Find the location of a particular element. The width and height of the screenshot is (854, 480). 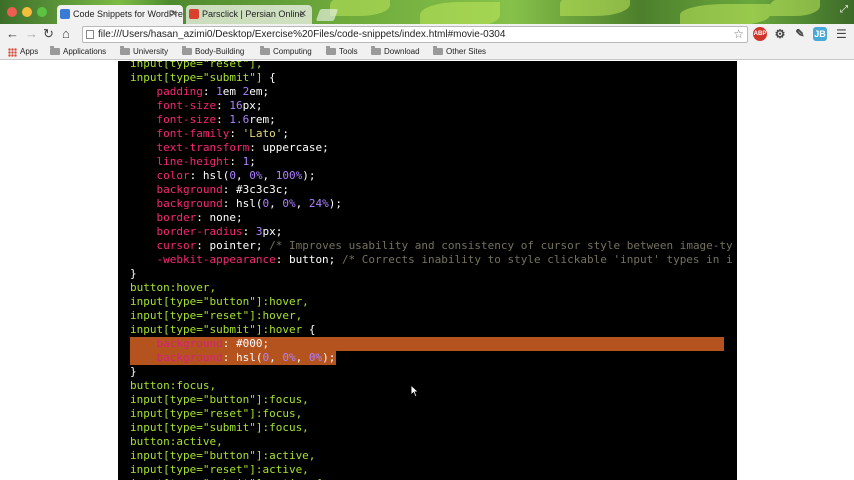

fullscreen-icon: ⤢ is located at coordinates (844, 9).